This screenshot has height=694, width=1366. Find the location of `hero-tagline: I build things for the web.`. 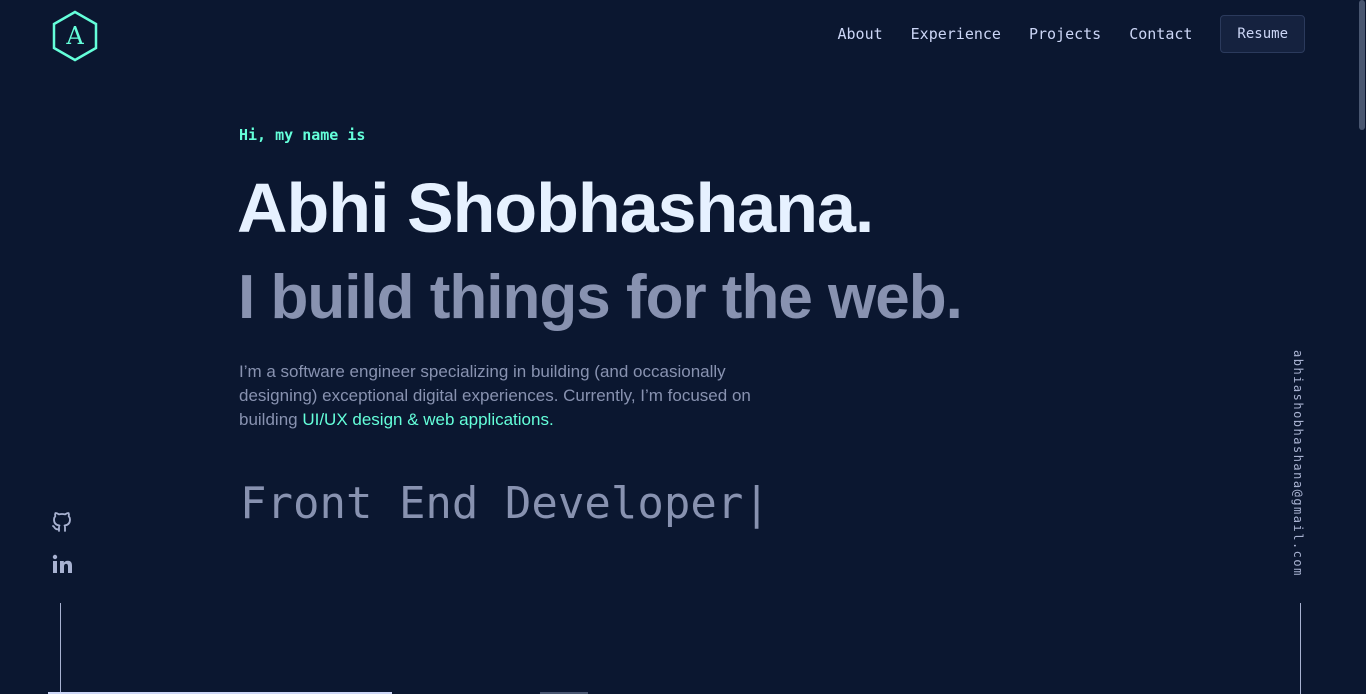

hero-tagline: I build things for the web. is located at coordinates (600, 297).